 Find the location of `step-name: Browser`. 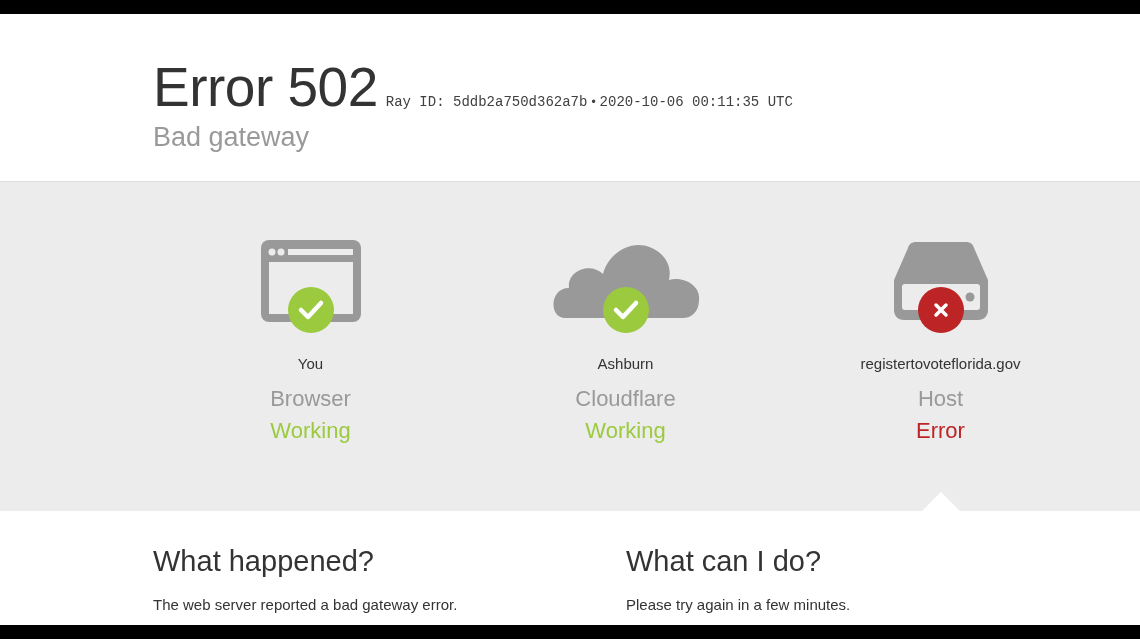

step-name: Browser is located at coordinates (310, 399).